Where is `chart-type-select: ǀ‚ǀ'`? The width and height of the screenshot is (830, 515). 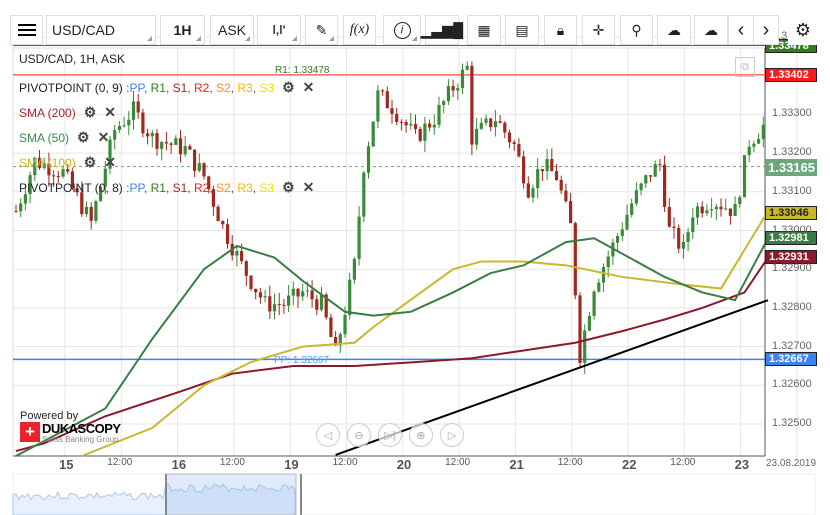 chart-type-select: ǀ‚ǀ' is located at coordinates (279, 30).